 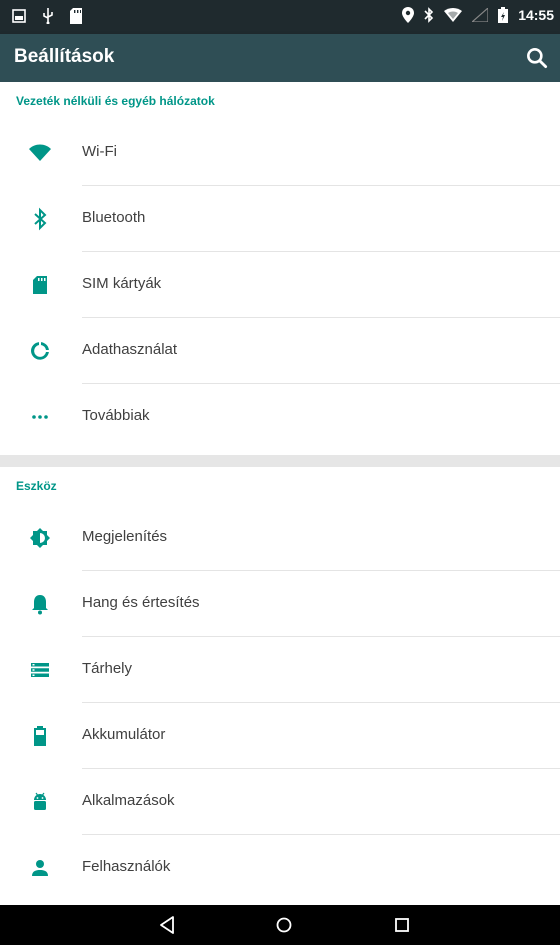 I want to click on section-header-wireless: Vezeték nélküli és egyéb hálózatok, so click(x=115, y=101).